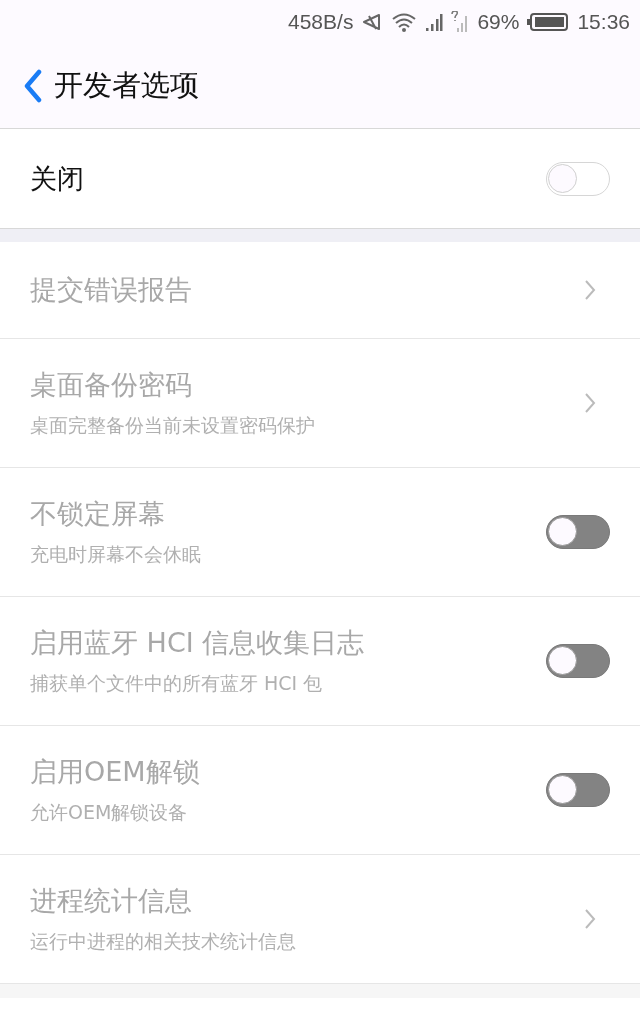 The image size is (640, 1024). What do you see at coordinates (111, 290) in the screenshot?
I see `setting-title: 提交错误报告` at bounding box center [111, 290].